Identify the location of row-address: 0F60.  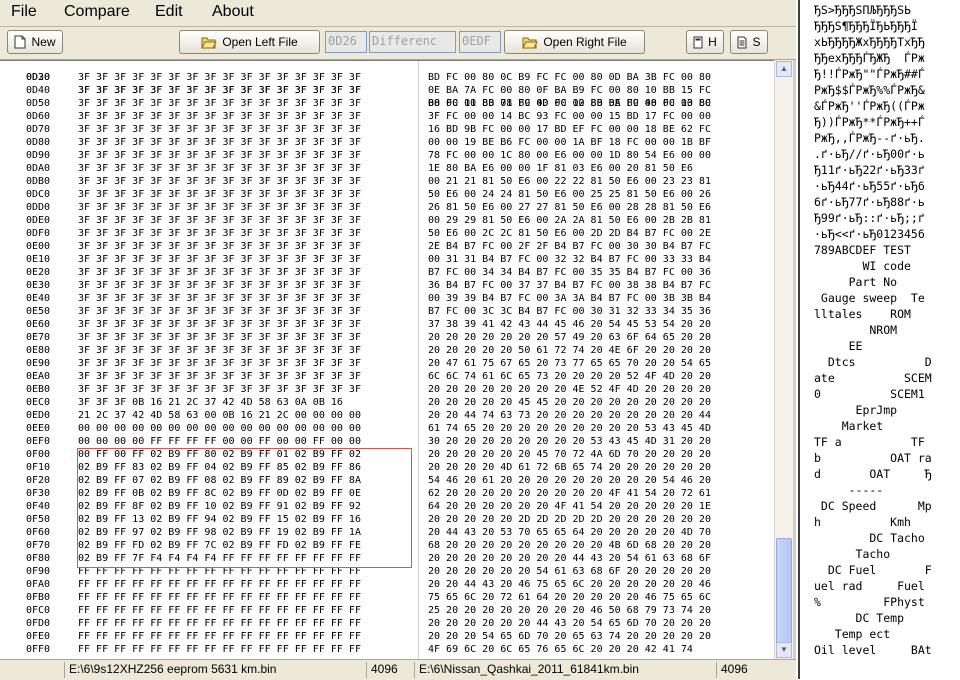
(38, 532).